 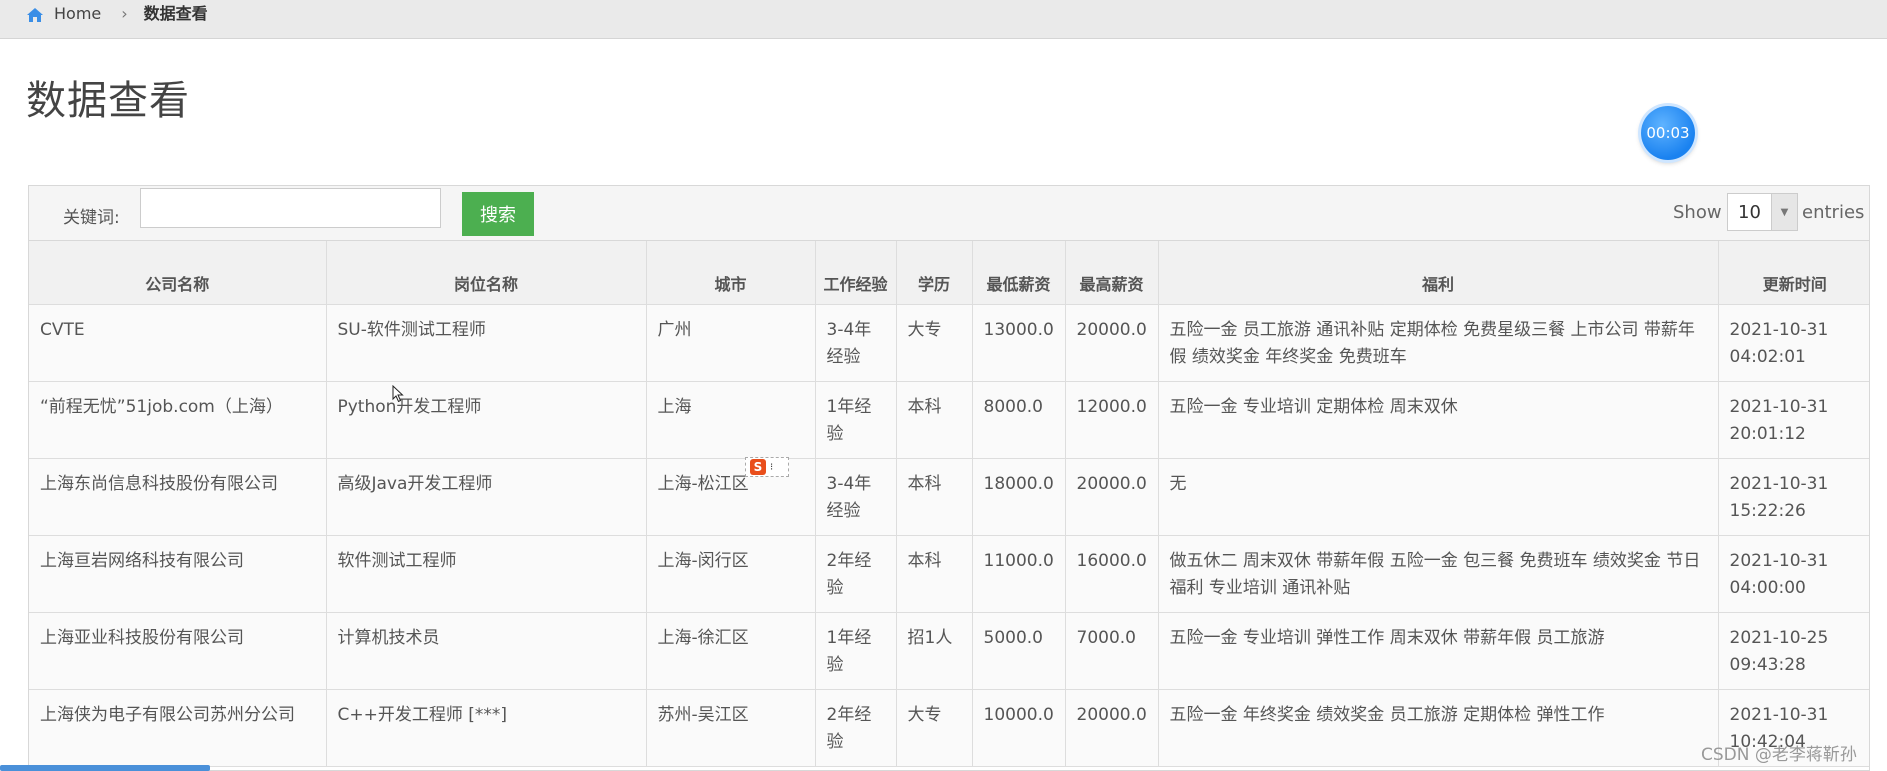 I want to click on cell-min-salary: 11000.0, so click(x=1019, y=574).